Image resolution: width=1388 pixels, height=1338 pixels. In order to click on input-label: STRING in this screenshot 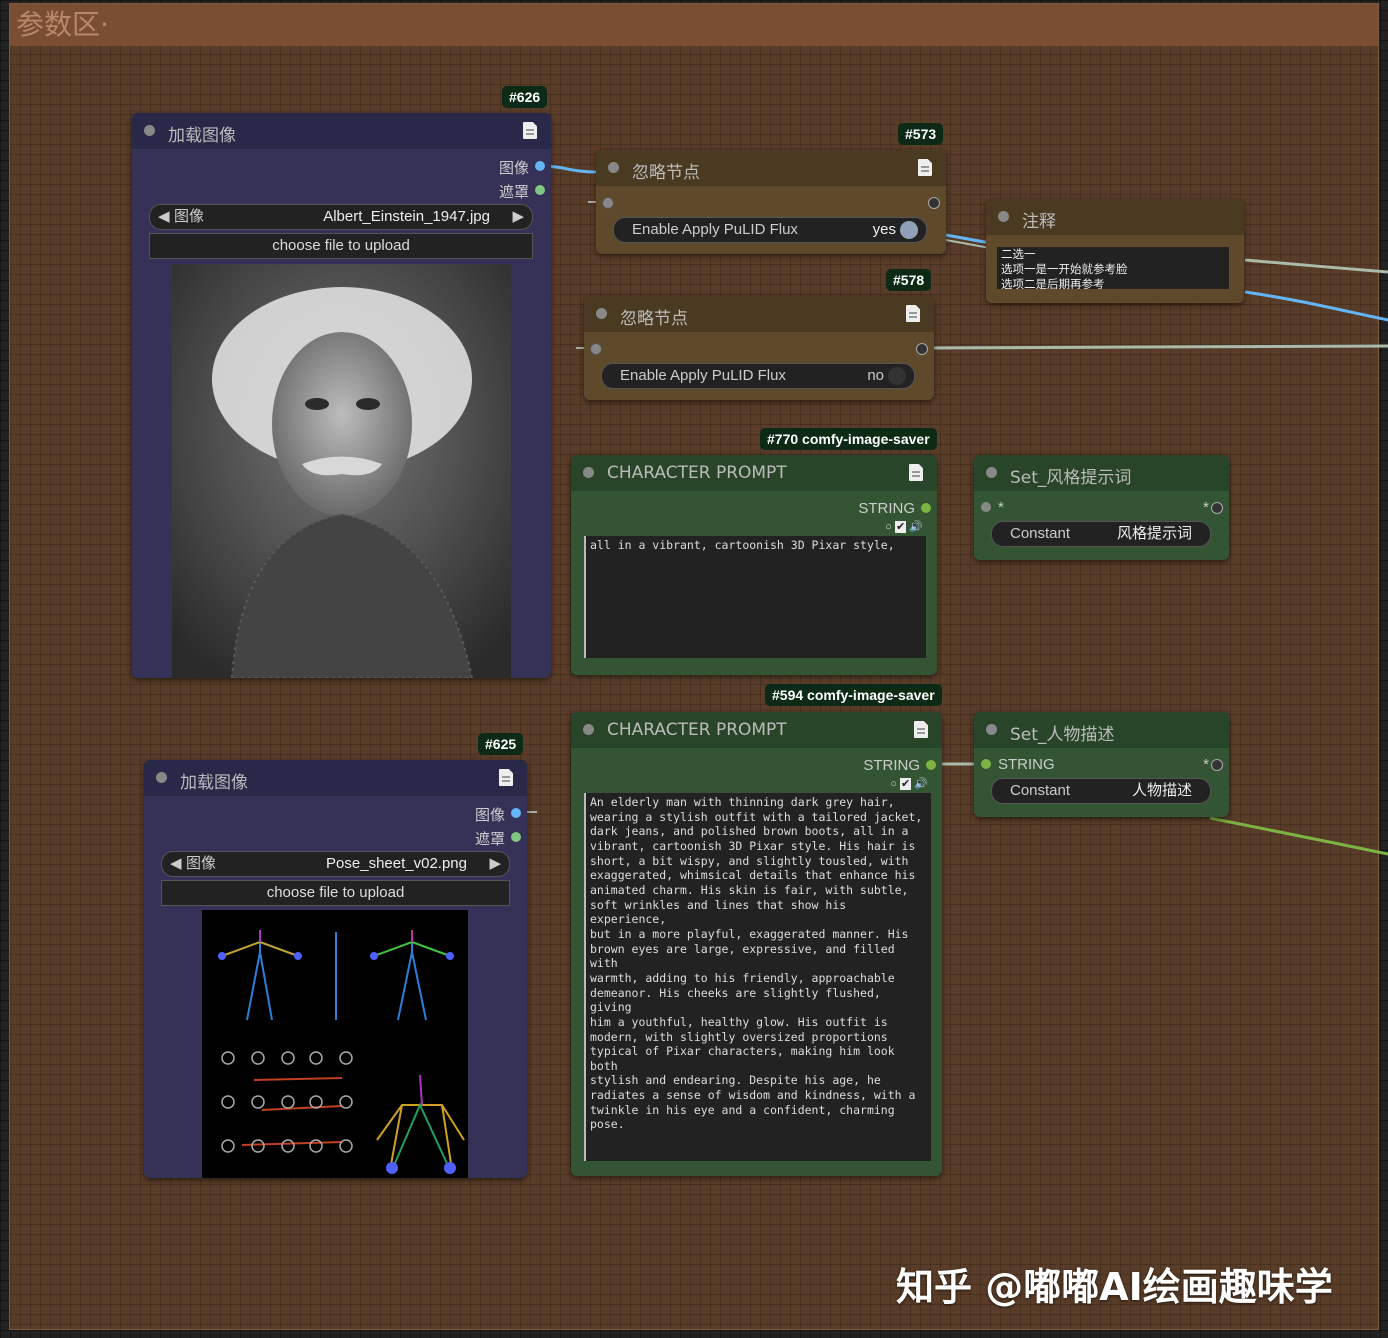, I will do `click(1026, 764)`.